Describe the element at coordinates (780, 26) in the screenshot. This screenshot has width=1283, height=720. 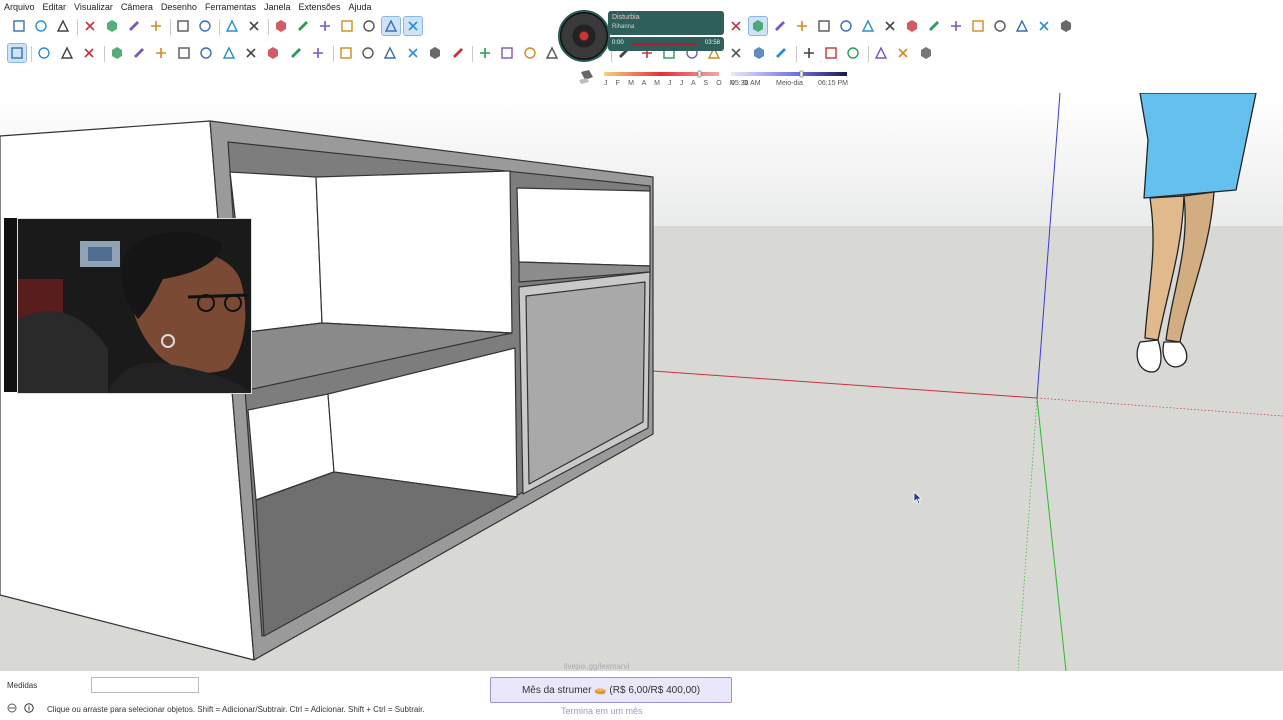
I see `zoom-extents-icon` at that location.